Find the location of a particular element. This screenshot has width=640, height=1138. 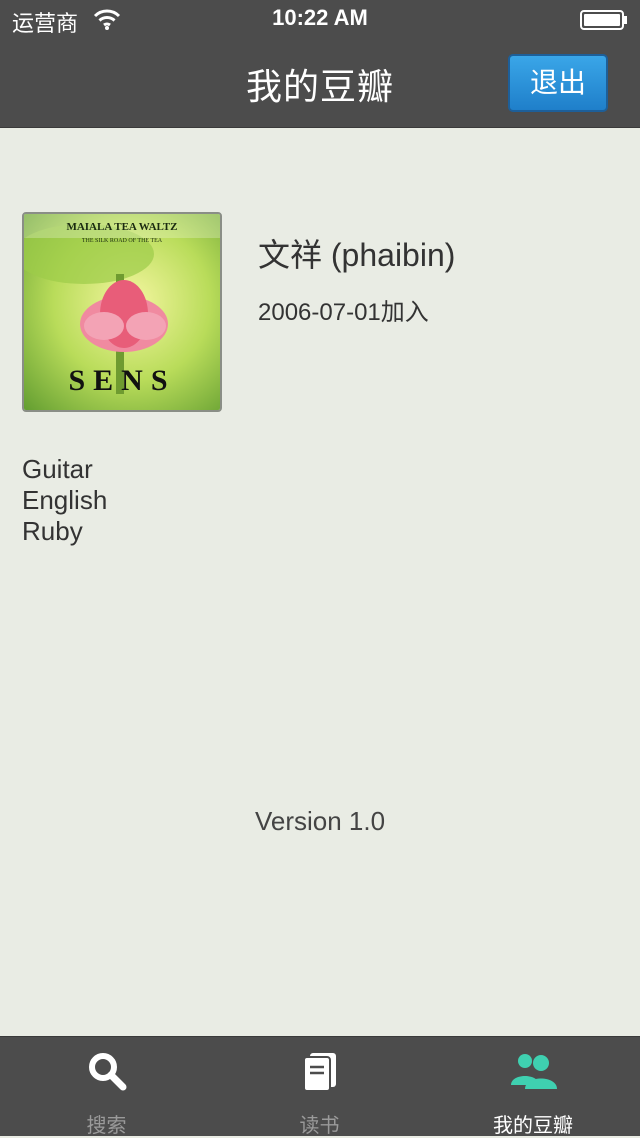

tab-my-douban: 我的豆瓣 is located at coordinates (533, 1087).